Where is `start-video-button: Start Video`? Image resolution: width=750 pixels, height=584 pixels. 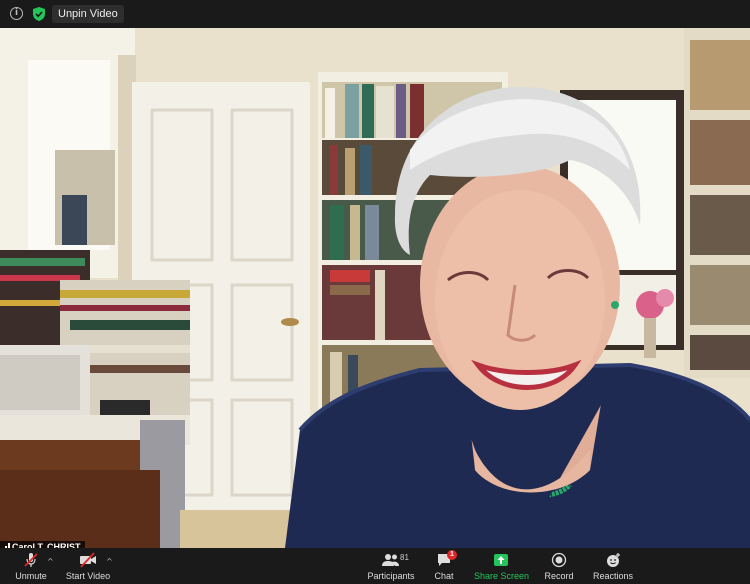 start-video-button: Start Video is located at coordinates (88, 566).